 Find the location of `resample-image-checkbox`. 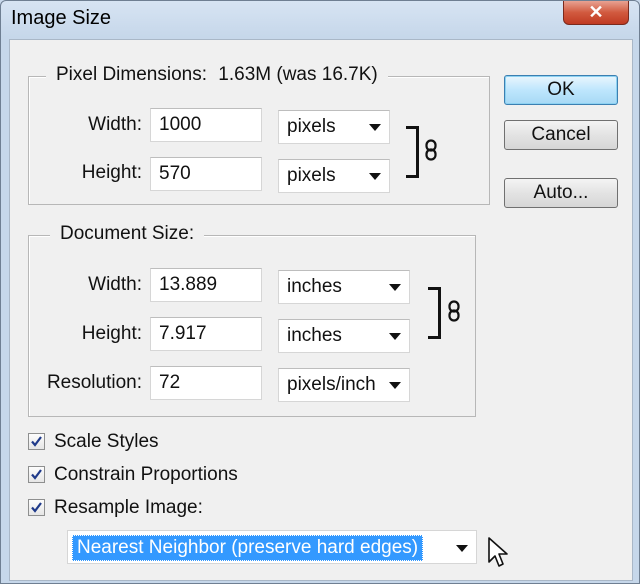

resample-image-checkbox is located at coordinates (36, 507).